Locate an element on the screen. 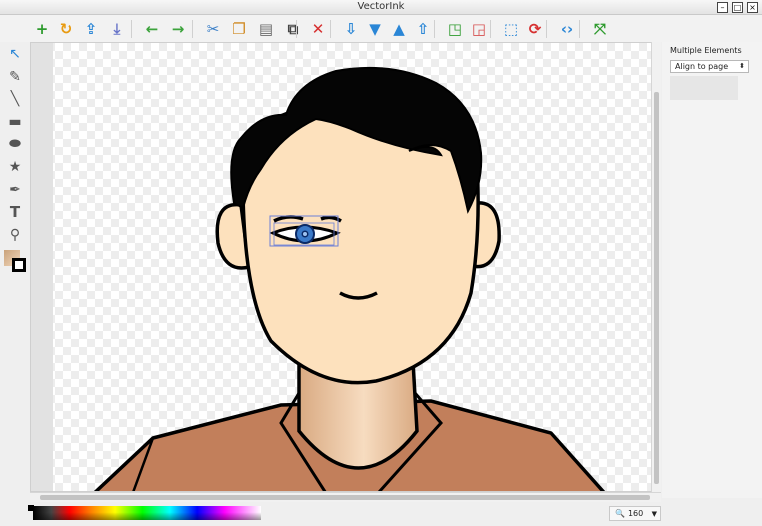 Image resolution: width=762 pixels, height=526 pixels. stroke-swatch is located at coordinates (19, 265).